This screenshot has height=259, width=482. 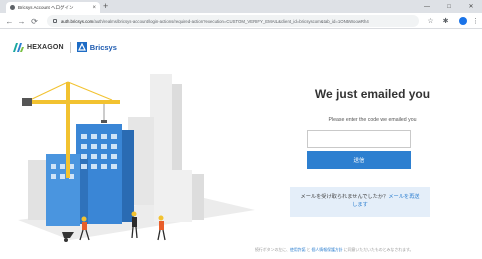 I want to click on forward-icon: →, so click(x=21, y=21).